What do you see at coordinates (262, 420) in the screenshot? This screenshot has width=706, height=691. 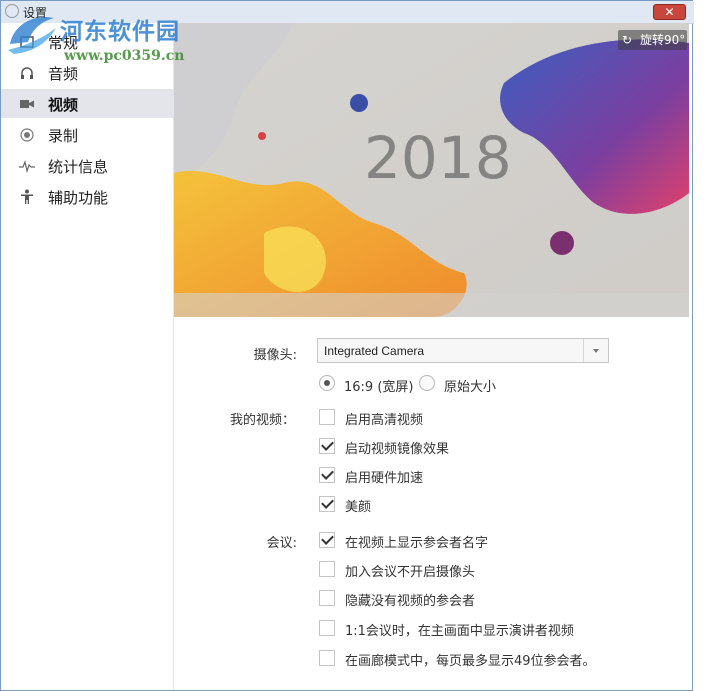 I see `my-video-label: 我的视频：` at bounding box center [262, 420].